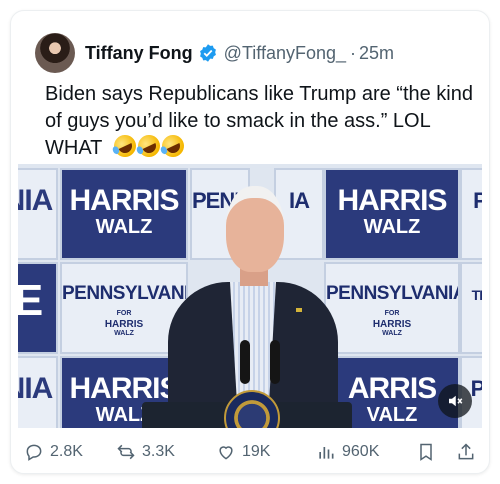  I want to click on sign-text: E, so click(37, 301).